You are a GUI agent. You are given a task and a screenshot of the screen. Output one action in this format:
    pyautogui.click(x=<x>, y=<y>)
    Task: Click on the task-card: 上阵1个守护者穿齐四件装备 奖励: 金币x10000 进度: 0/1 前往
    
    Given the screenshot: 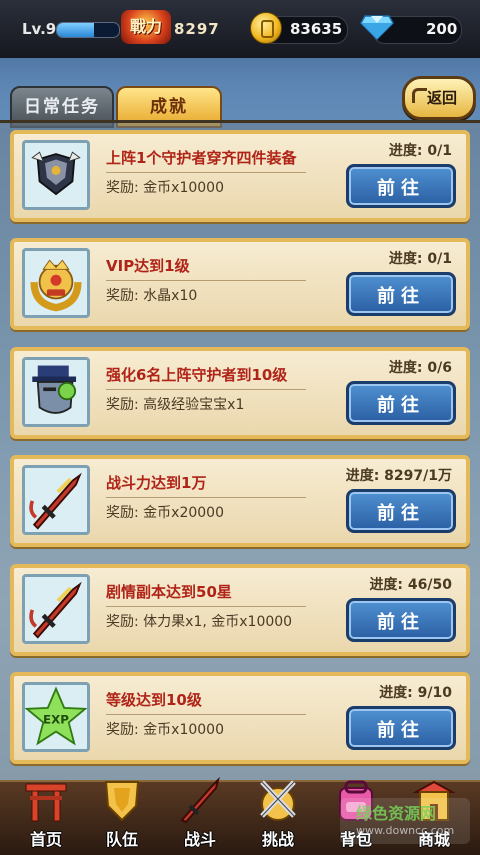 What is the action you would take?
    pyautogui.click(x=240, y=176)
    